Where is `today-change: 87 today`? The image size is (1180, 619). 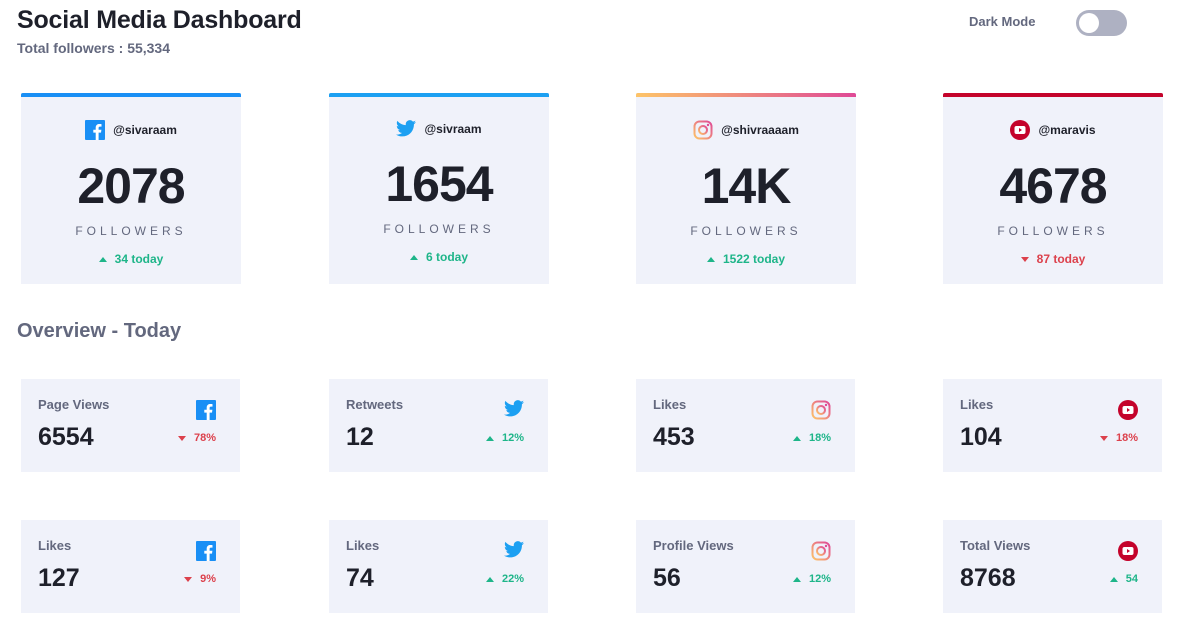 today-change: 87 today is located at coordinates (1053, 259).